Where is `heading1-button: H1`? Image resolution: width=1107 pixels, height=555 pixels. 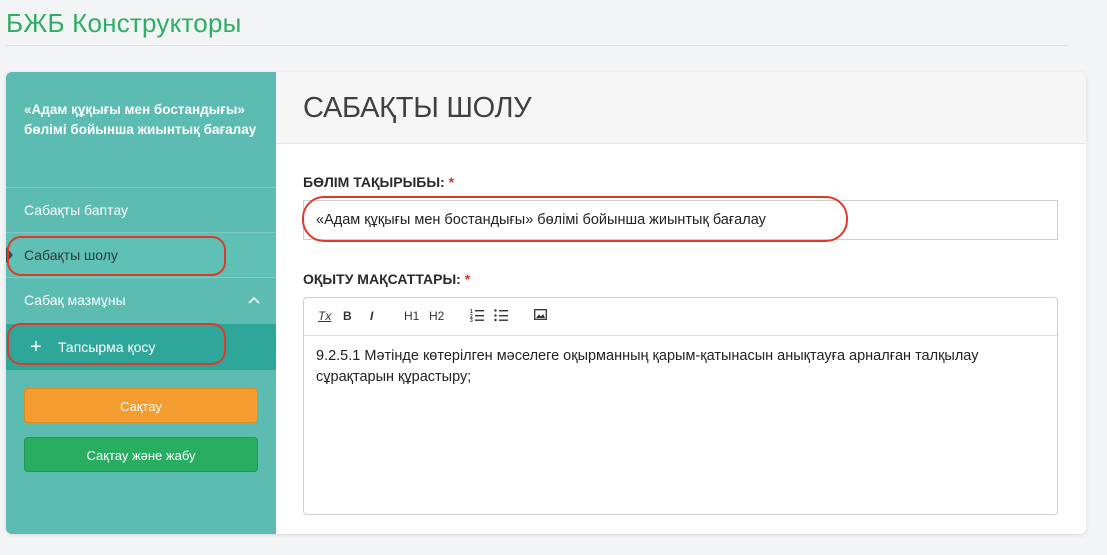 heading1-button: H1 is located at coordinates (411, 316).